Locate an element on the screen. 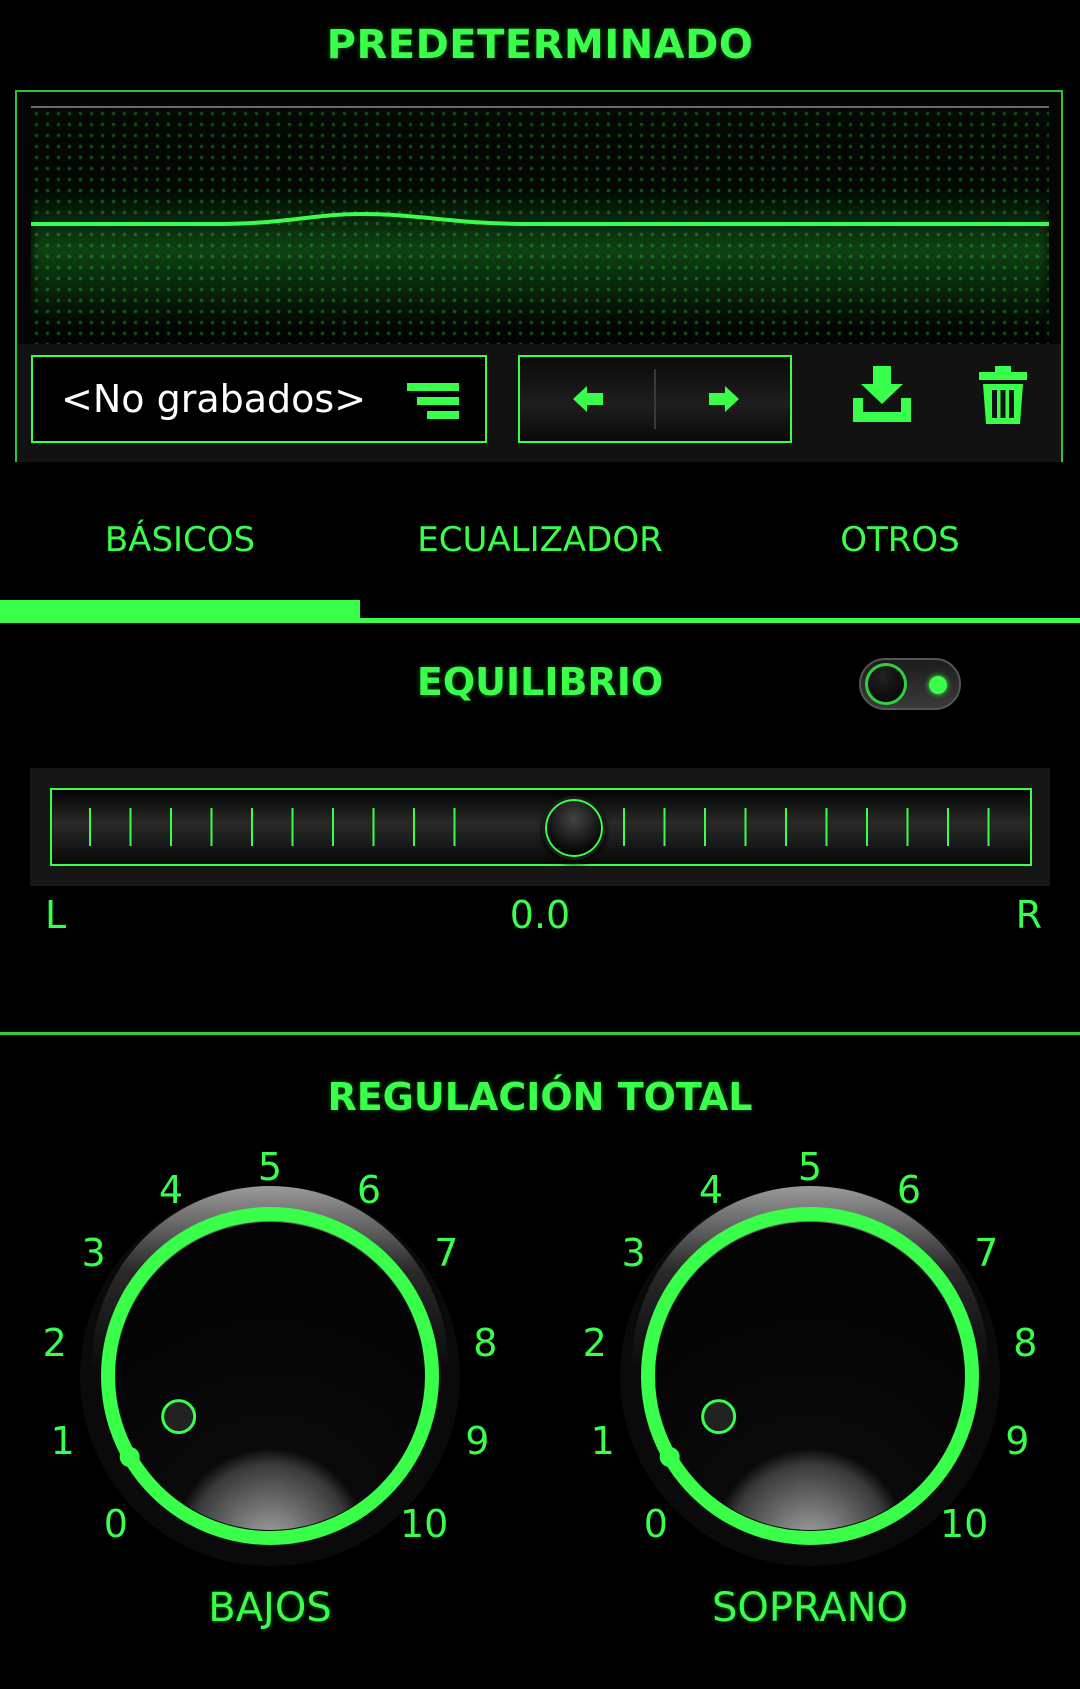  preset-controls: <No grabados> is located at coordinates (539, 403).